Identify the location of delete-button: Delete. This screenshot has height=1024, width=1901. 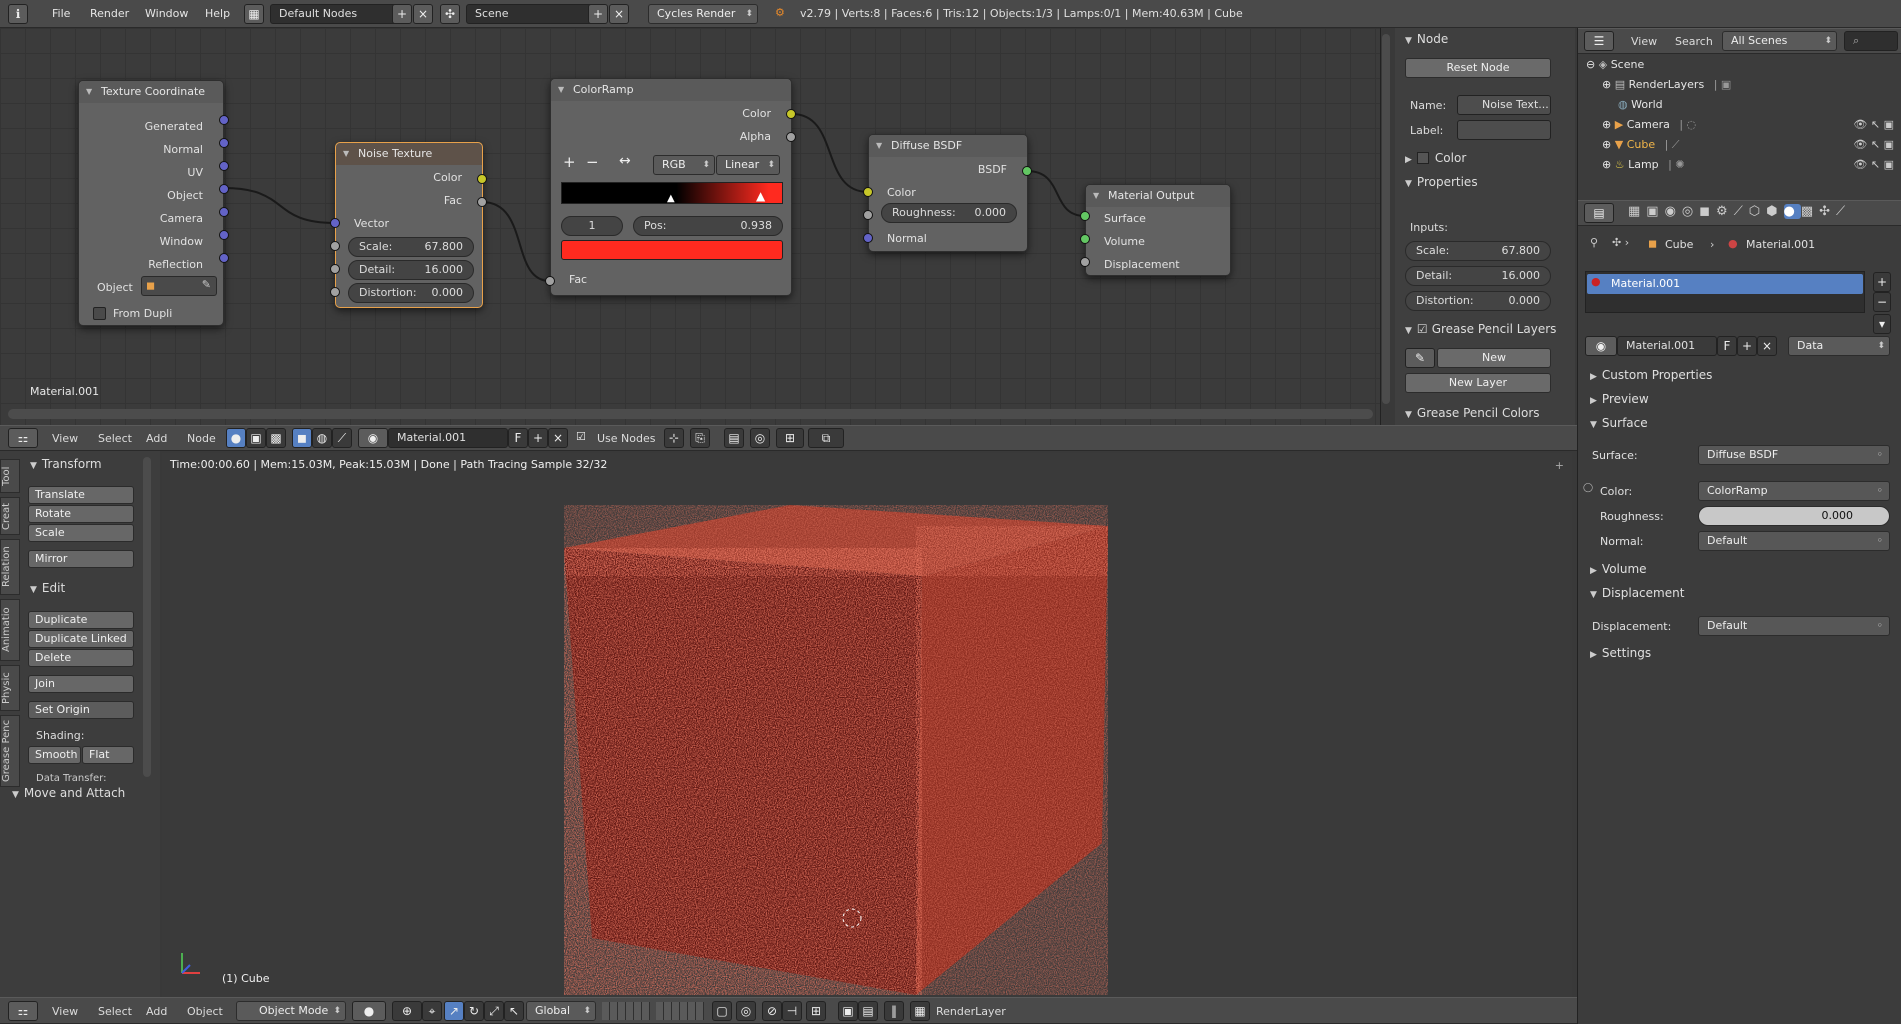
(81, 658).